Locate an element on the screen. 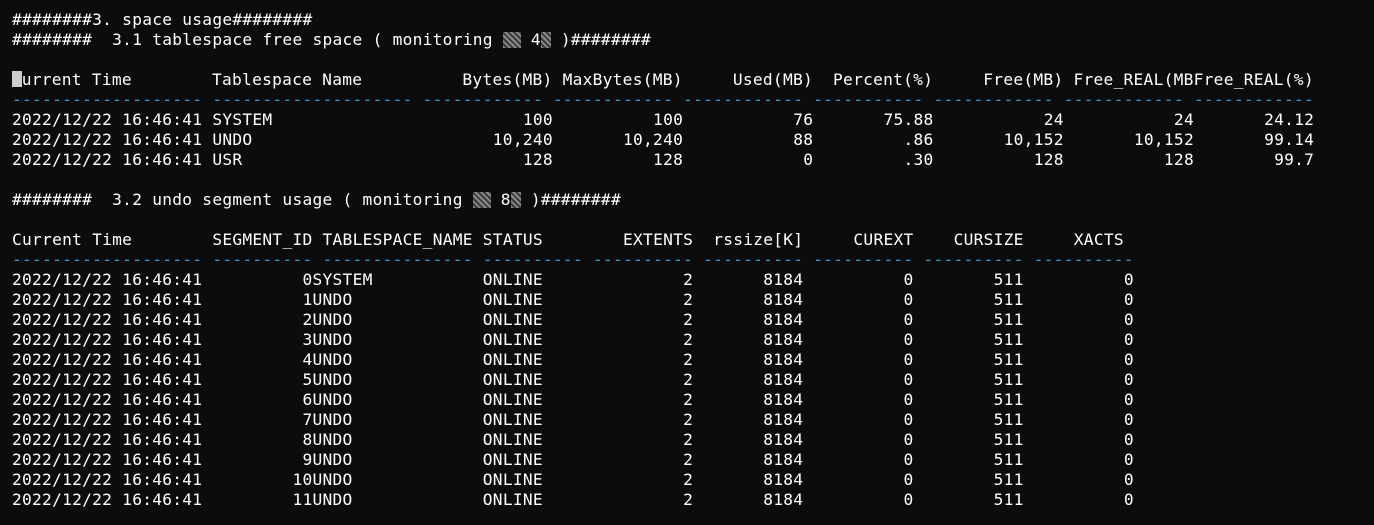 This screenshot has height=525, width=1374. tablespace-cell: 99.7 is located at coordinates (1254, 159).